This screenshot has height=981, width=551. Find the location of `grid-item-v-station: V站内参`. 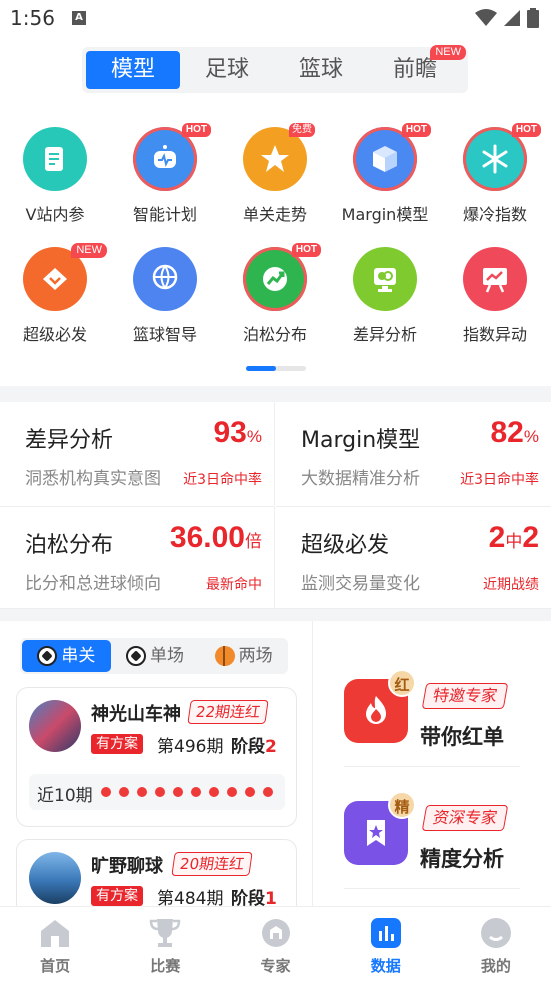

grid-item-v-station: V站内参 is located at coordinates (55, 176).